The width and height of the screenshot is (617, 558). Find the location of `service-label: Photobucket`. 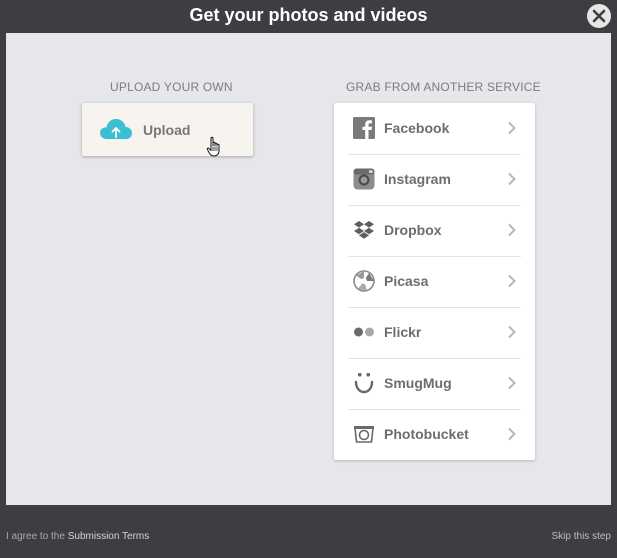

service-label: Photobucket is located at coordinates (426, 434).